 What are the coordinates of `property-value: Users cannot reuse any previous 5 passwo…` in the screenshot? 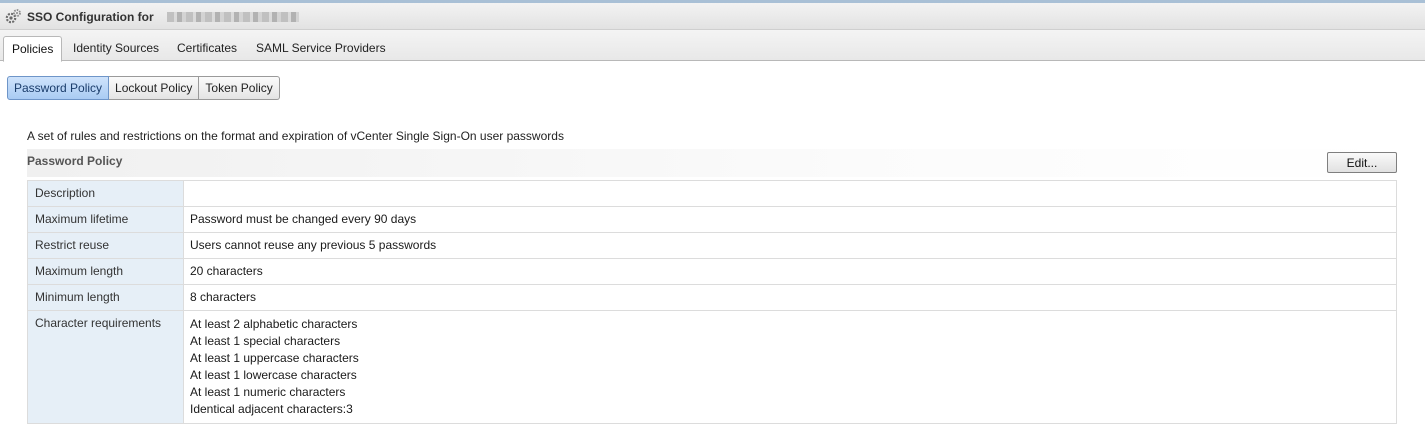 It's located at (790, 245).